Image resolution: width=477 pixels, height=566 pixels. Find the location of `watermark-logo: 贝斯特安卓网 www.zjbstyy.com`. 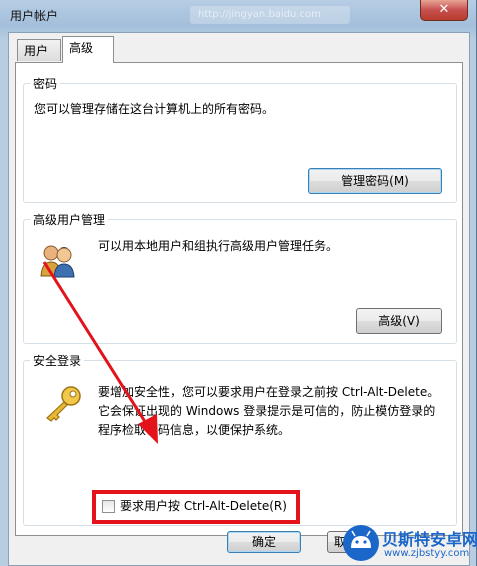

watermark-logo: 贝斯特安卓网 www.zjbstyy.com is located at coordinates (407, 543).